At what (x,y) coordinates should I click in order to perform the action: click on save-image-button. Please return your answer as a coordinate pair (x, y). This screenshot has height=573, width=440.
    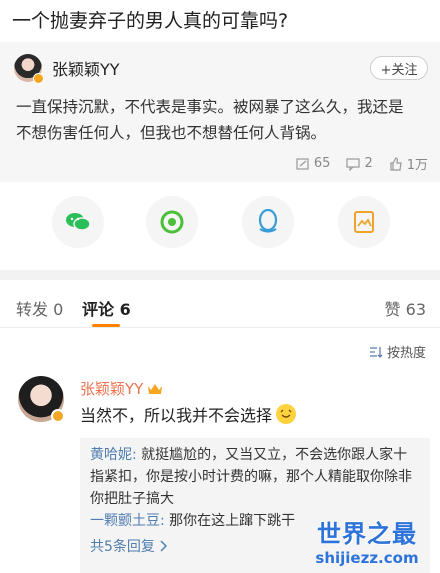
    Looking at the image, I should click on (364, 222).